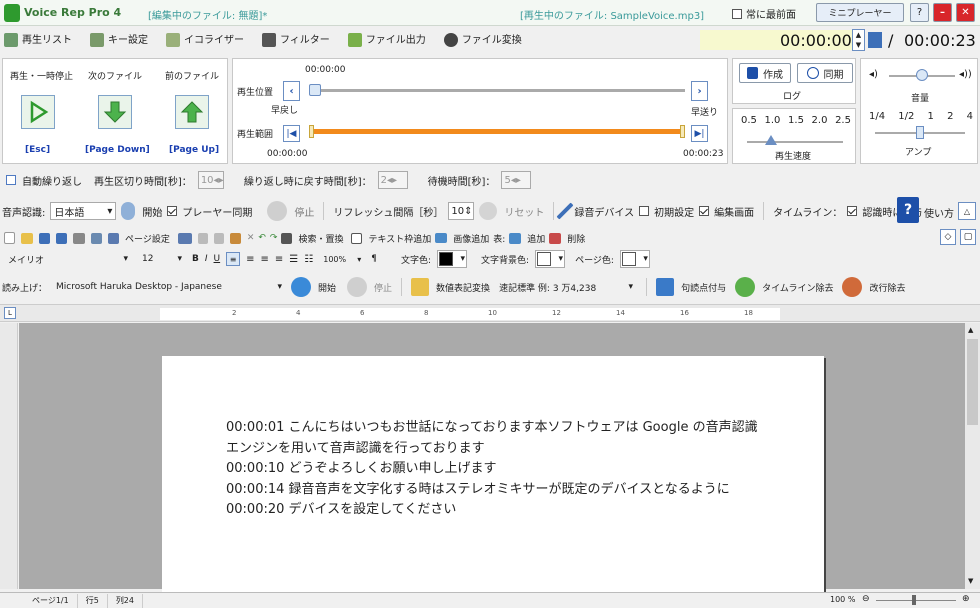  Describe the element at coordinates (308, 259) in the screenshot. I see `numbered-list-icon: ☷` at that location.